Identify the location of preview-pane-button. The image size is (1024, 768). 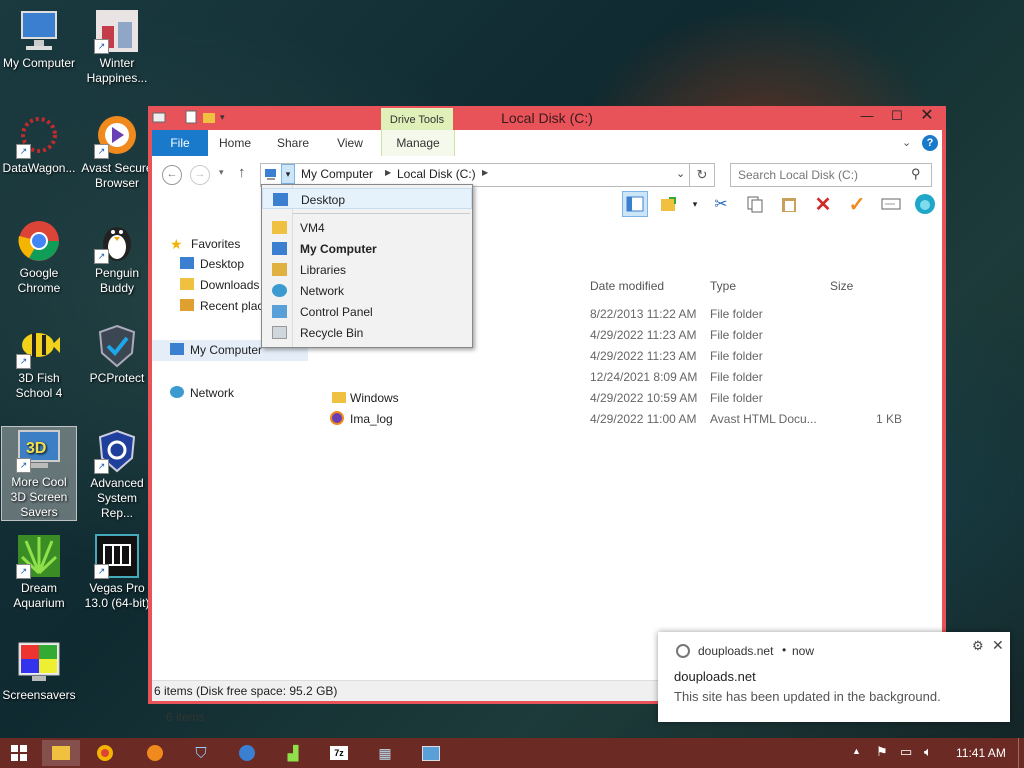
(635, 204).